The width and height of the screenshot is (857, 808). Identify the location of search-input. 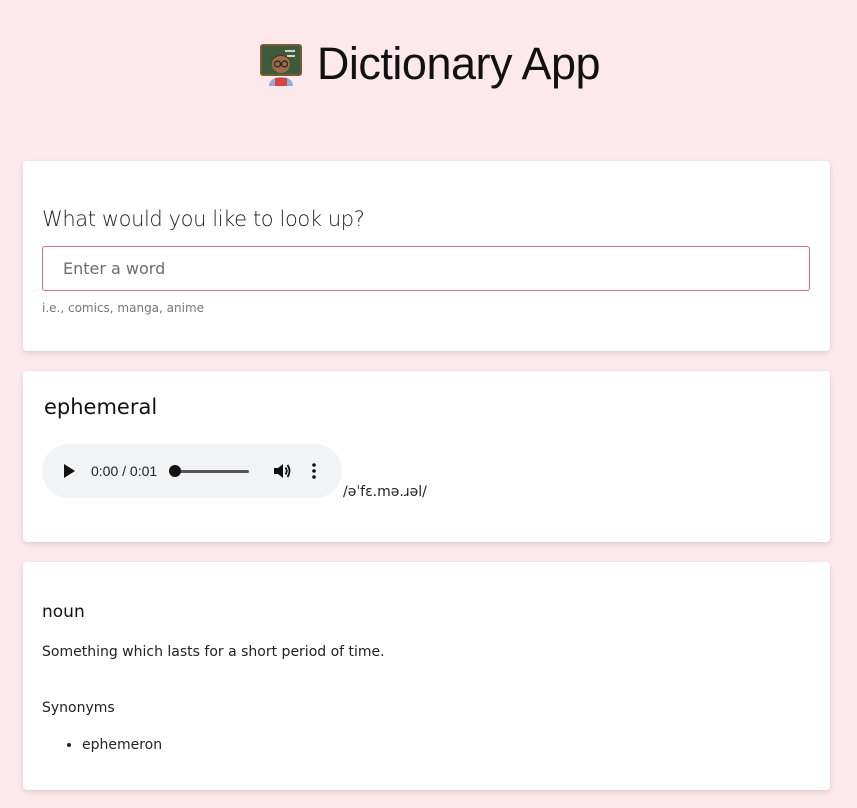
(426, 268).